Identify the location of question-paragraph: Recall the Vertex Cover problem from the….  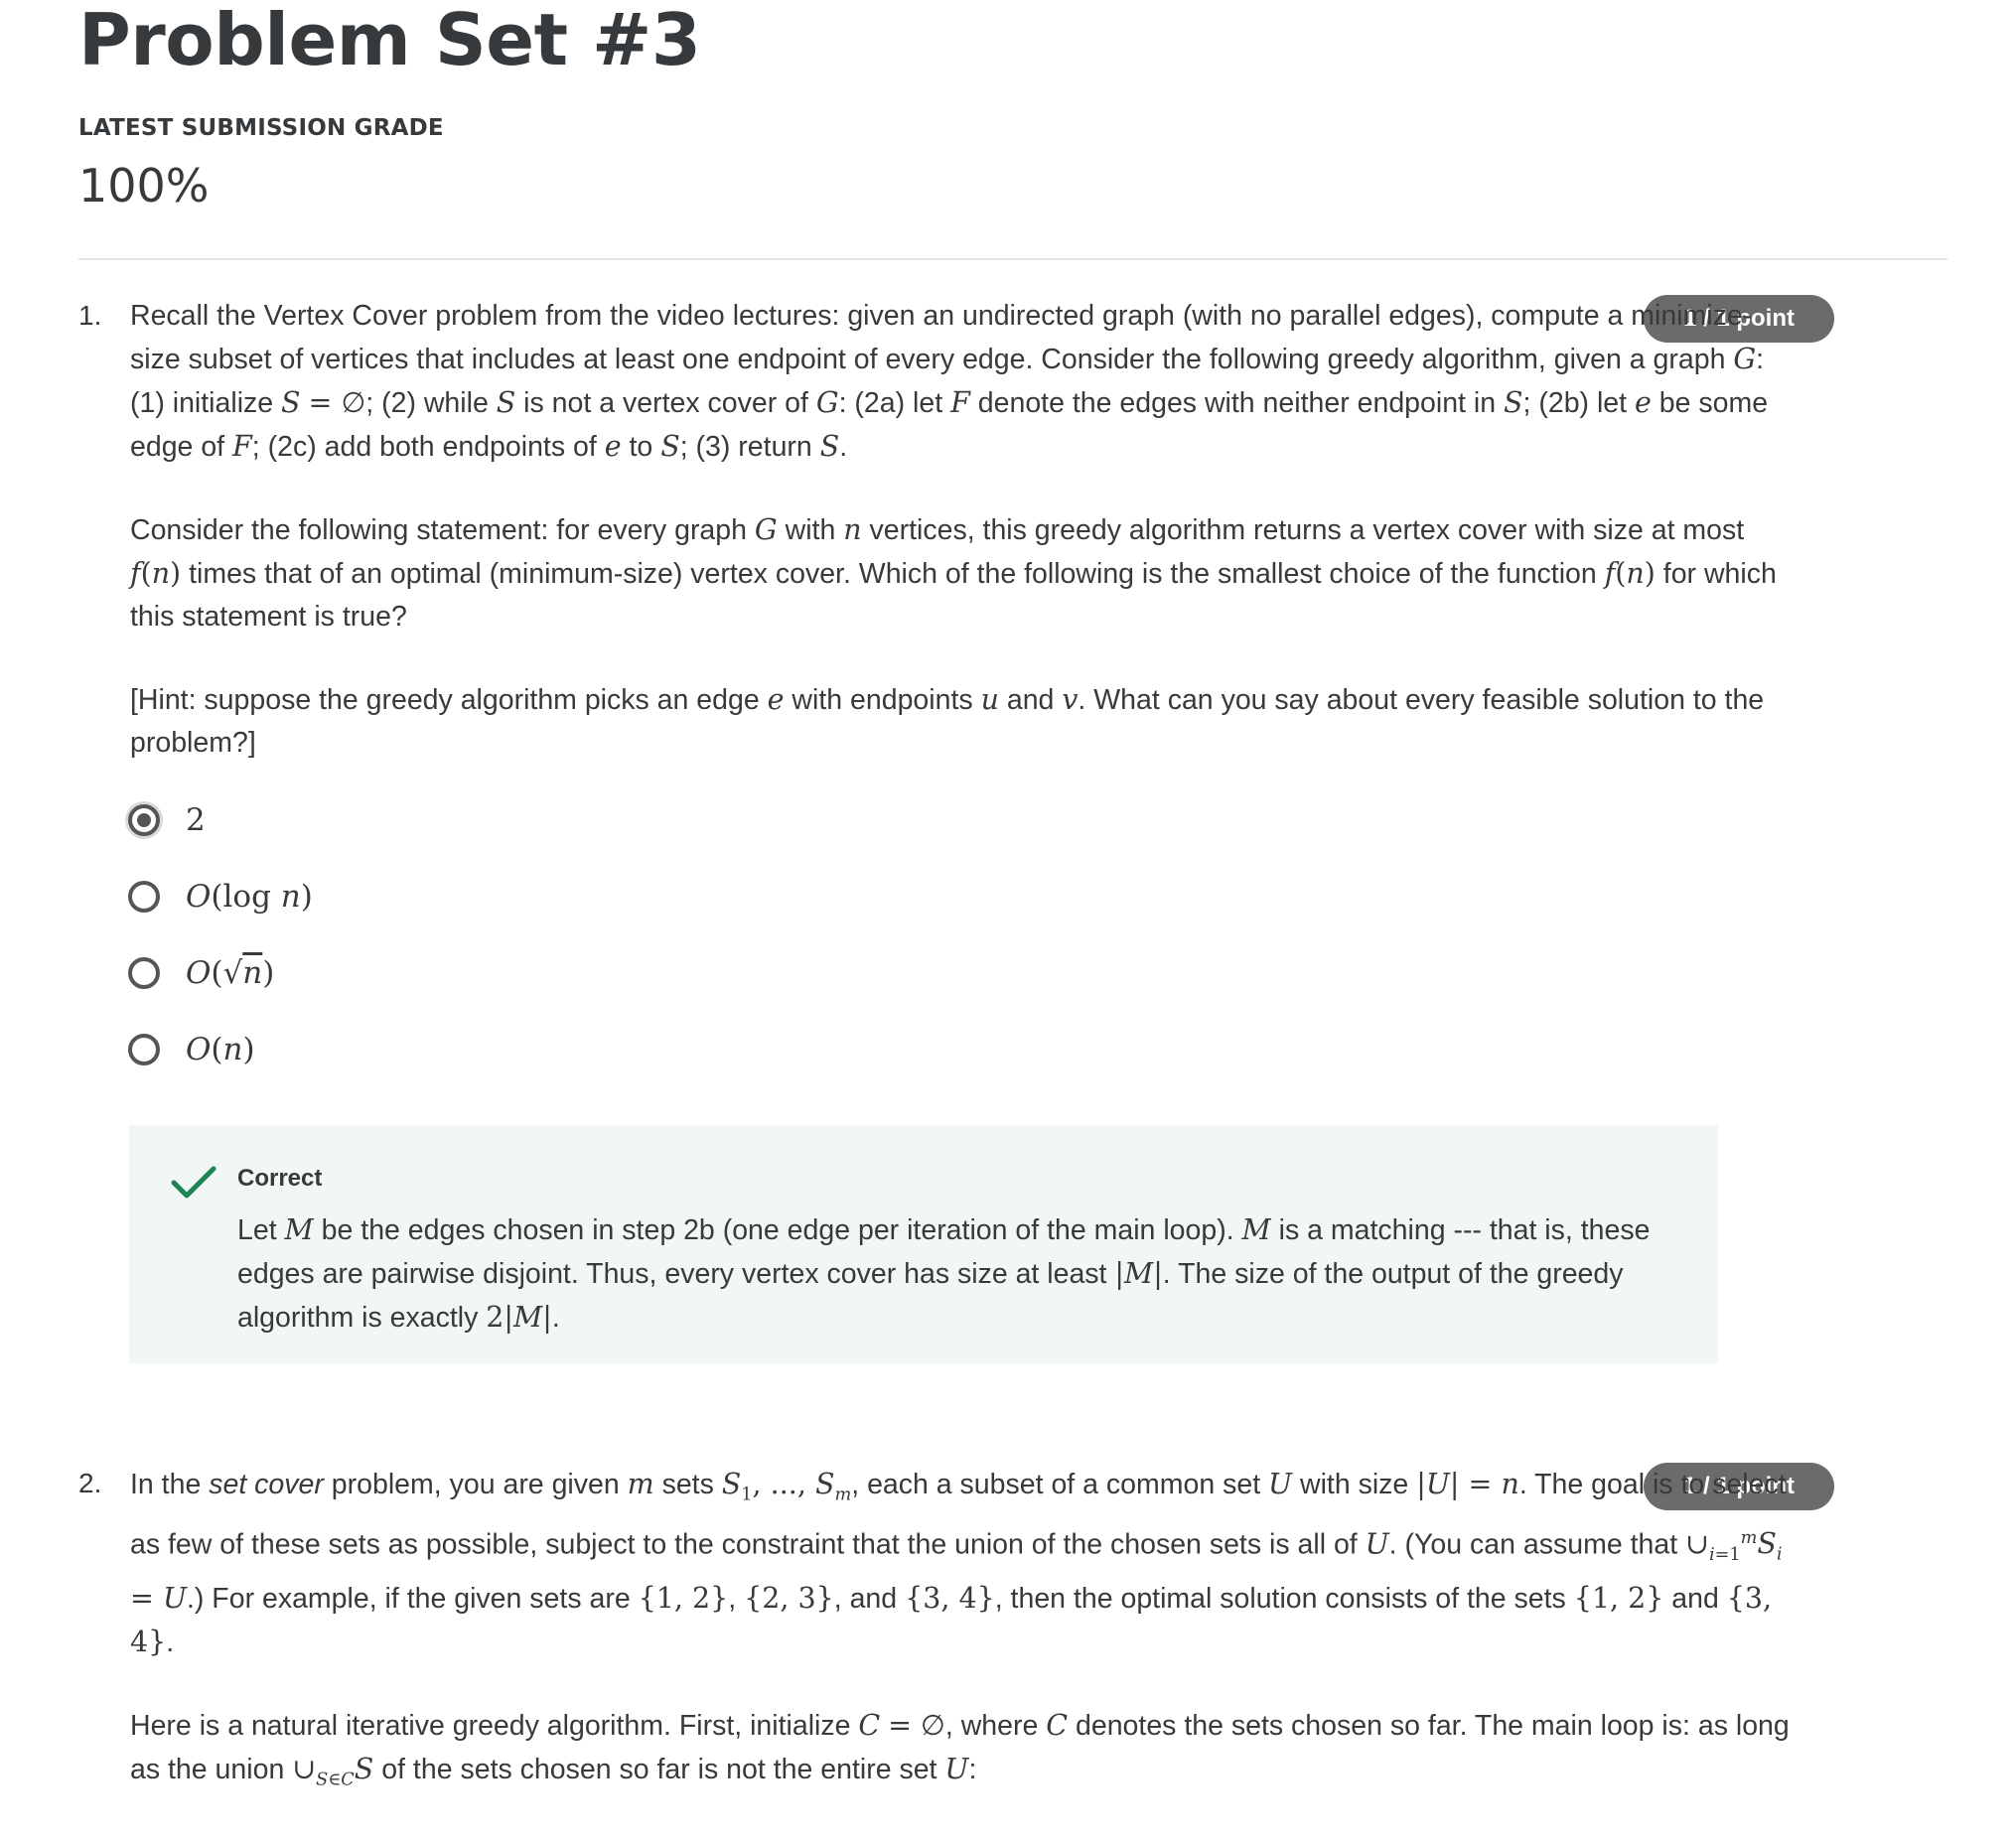
(949, 381).